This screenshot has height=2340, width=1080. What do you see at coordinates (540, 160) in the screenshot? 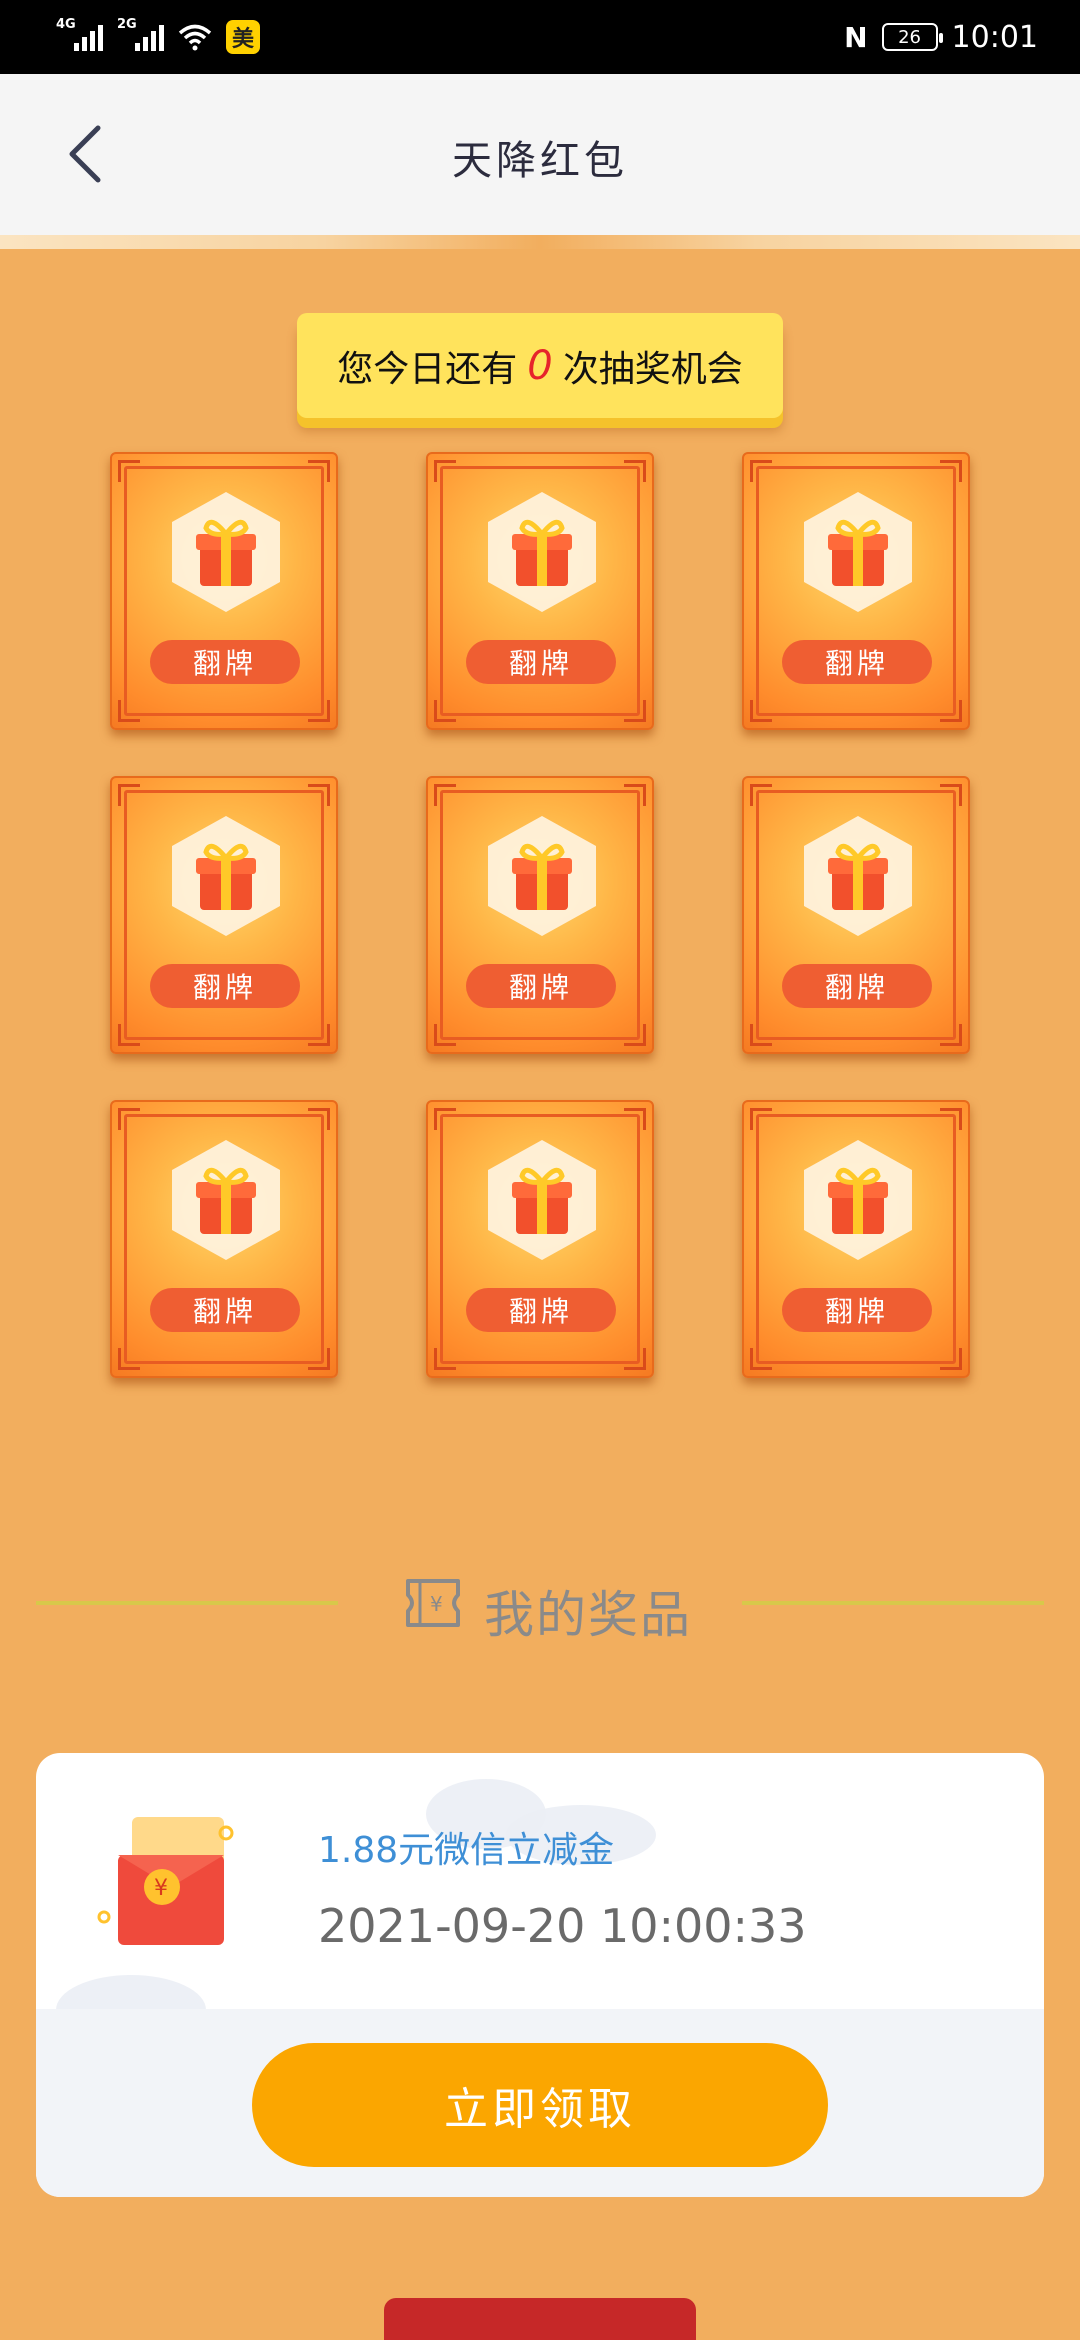
I see `page-title: 天降红包` at bounding box center [540, 160].